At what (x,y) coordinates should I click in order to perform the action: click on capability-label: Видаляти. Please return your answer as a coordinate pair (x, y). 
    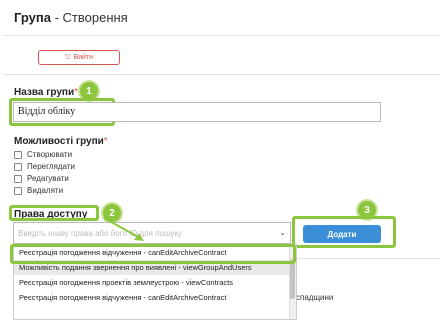
    Looking at the image, I should click on (45, 190).